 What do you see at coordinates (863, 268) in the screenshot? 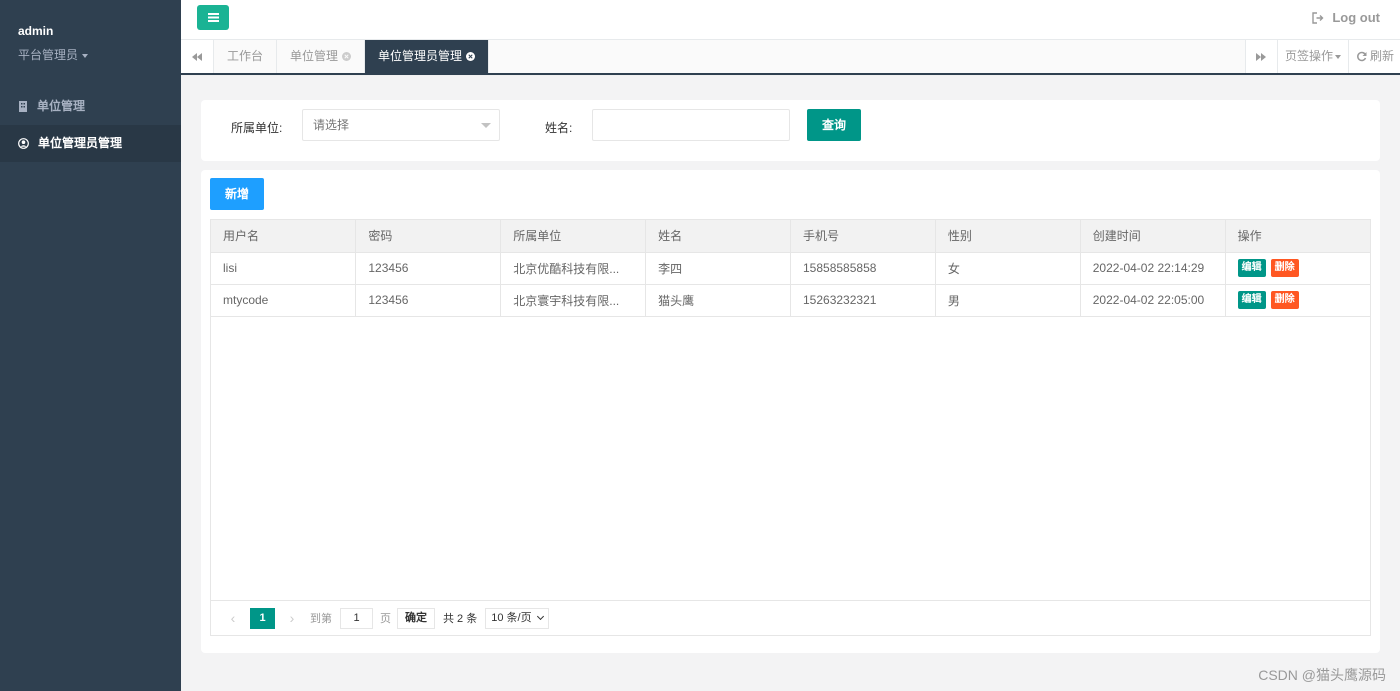
I see `cell-phone: 15858585858` at bounding box center [863, 268].